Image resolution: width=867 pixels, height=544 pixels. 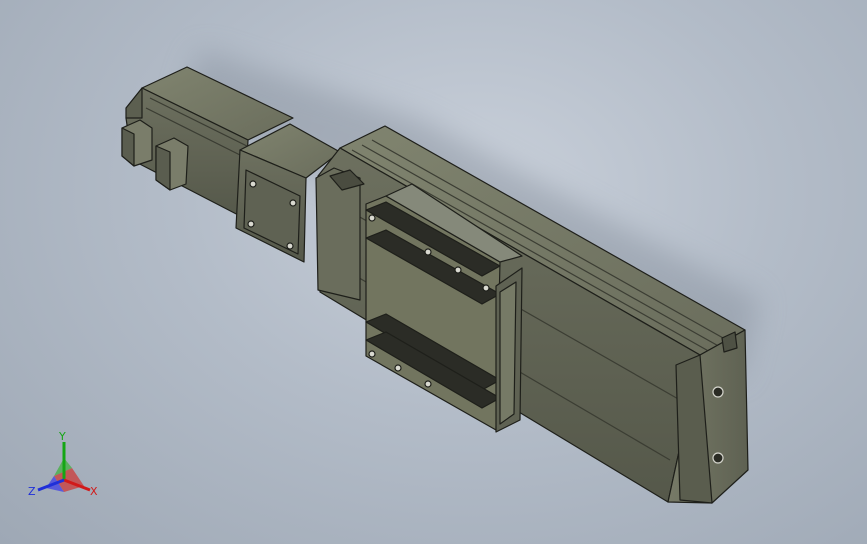 What do you see at coordinates (62, 436) in the screenshot?
I see `y-axis-label: Y` at bounding box center [62, 436].